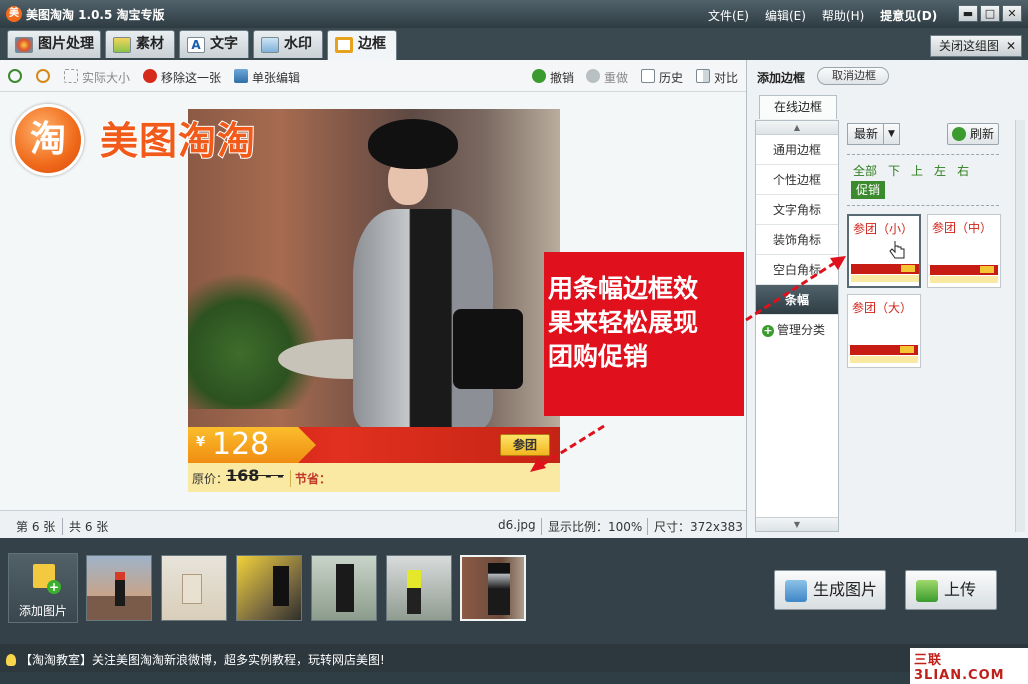 The width and height of the screenshot is (1028, 684). I want to click on remove-icon, so click(150, 76).